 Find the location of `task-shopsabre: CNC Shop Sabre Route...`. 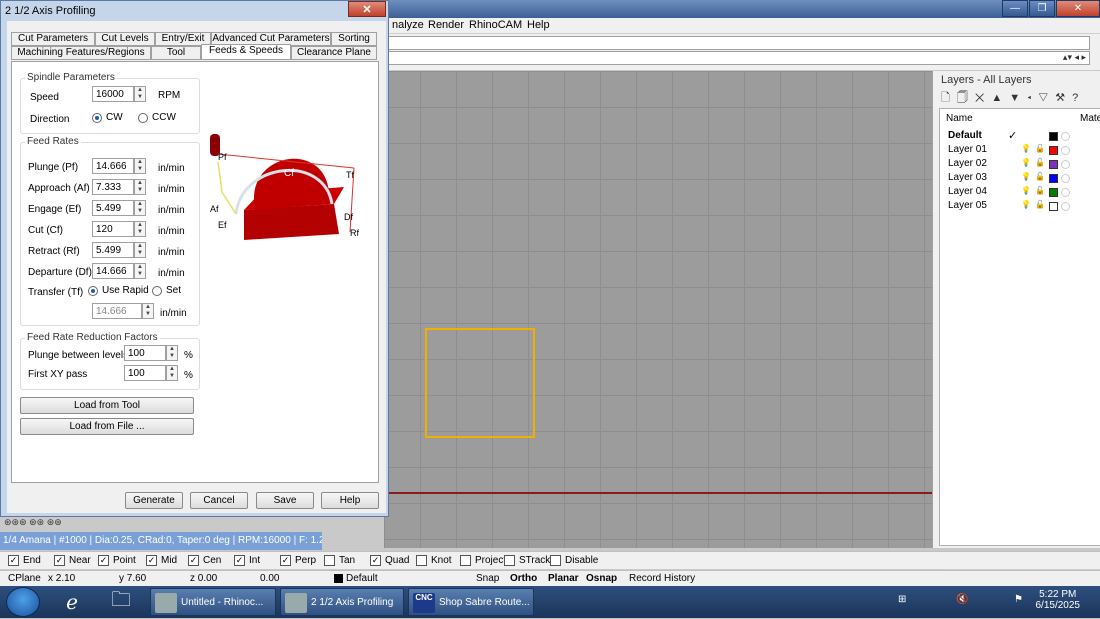

task-shopsabre: CNC Shop Sabre Route... is located at coordinates (471, 602).